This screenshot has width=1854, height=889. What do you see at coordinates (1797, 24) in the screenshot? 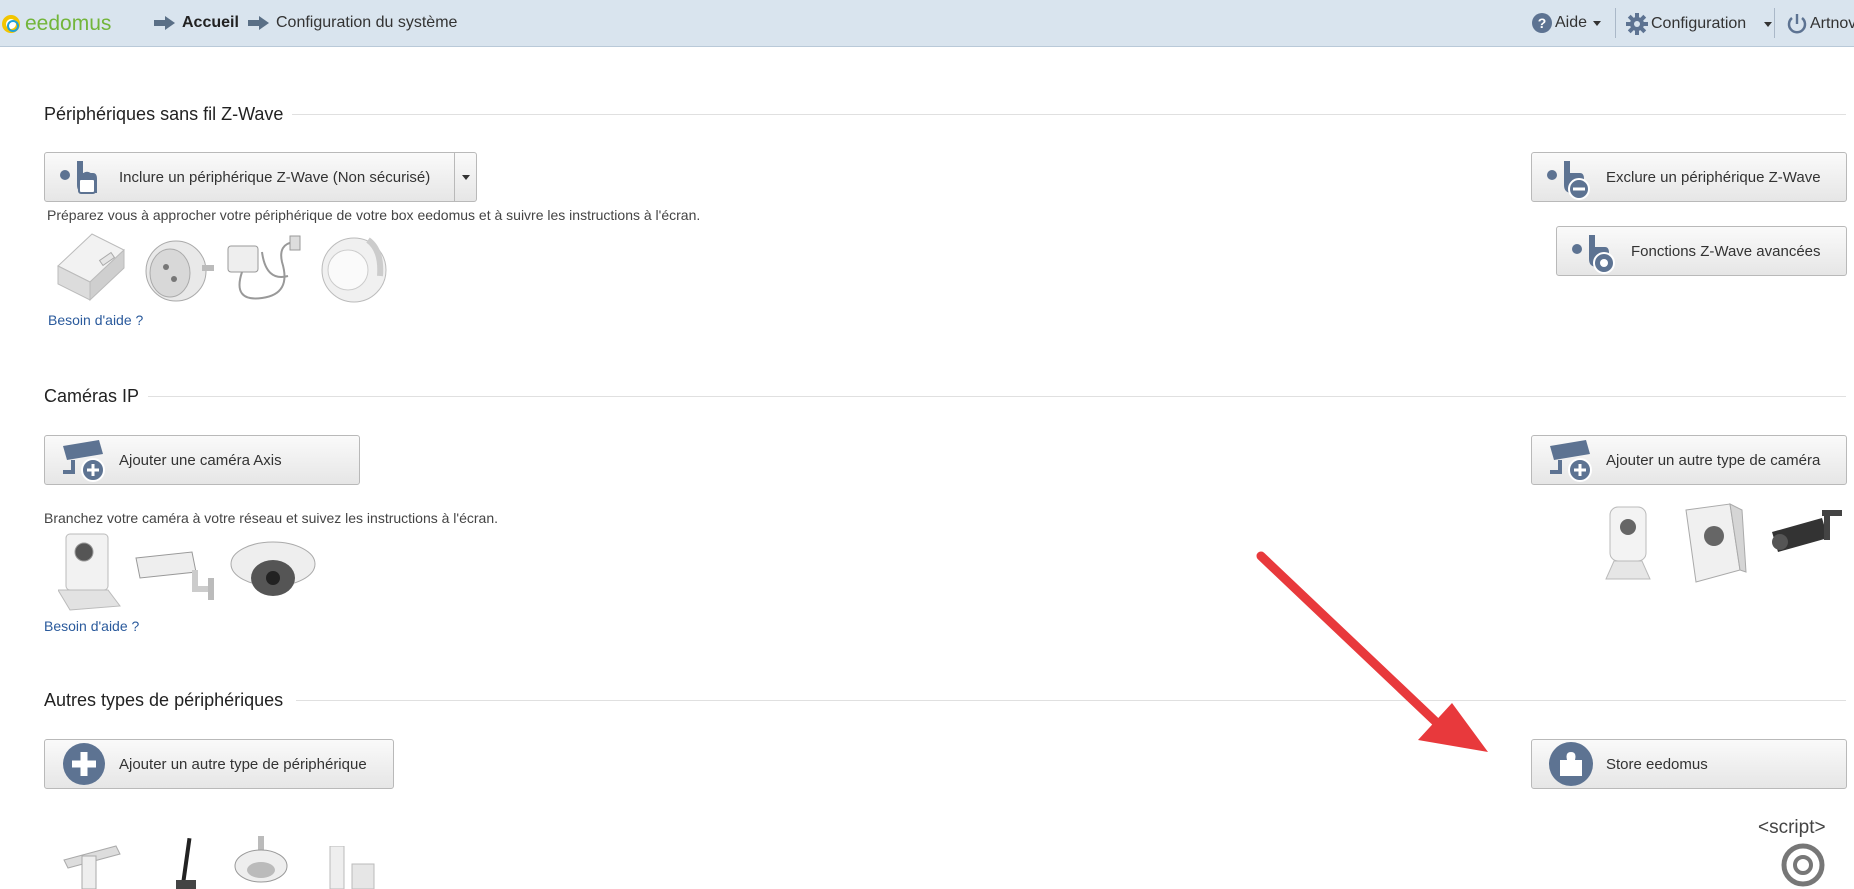
I see `power-icon` at bounding box center [1797, 24].